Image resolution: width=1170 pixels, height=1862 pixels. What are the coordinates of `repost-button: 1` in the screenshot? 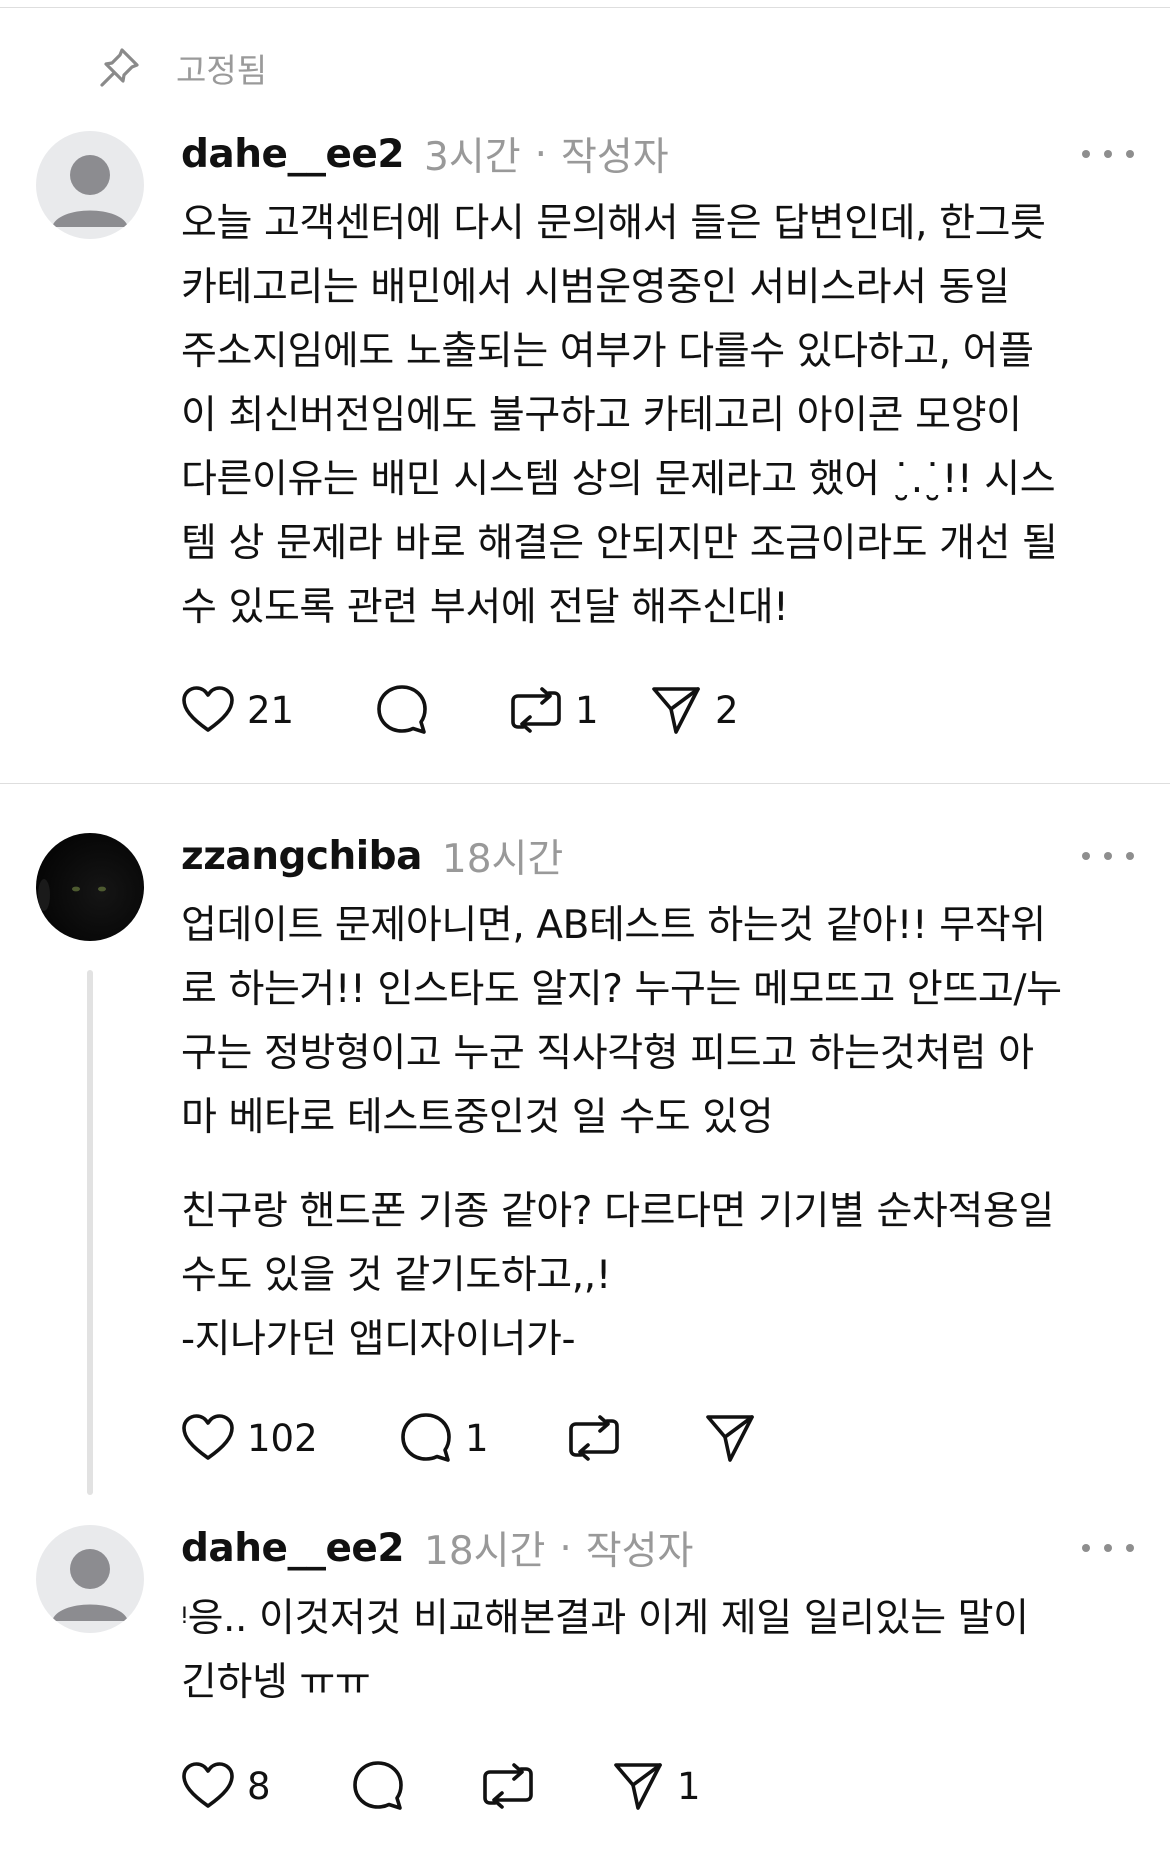 It's located at (554, 710).